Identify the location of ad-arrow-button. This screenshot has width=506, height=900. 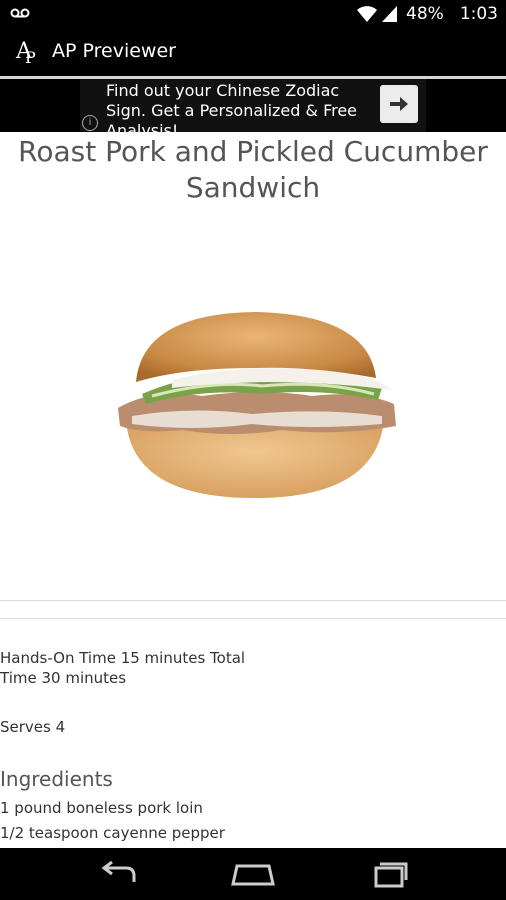
(399, 104).